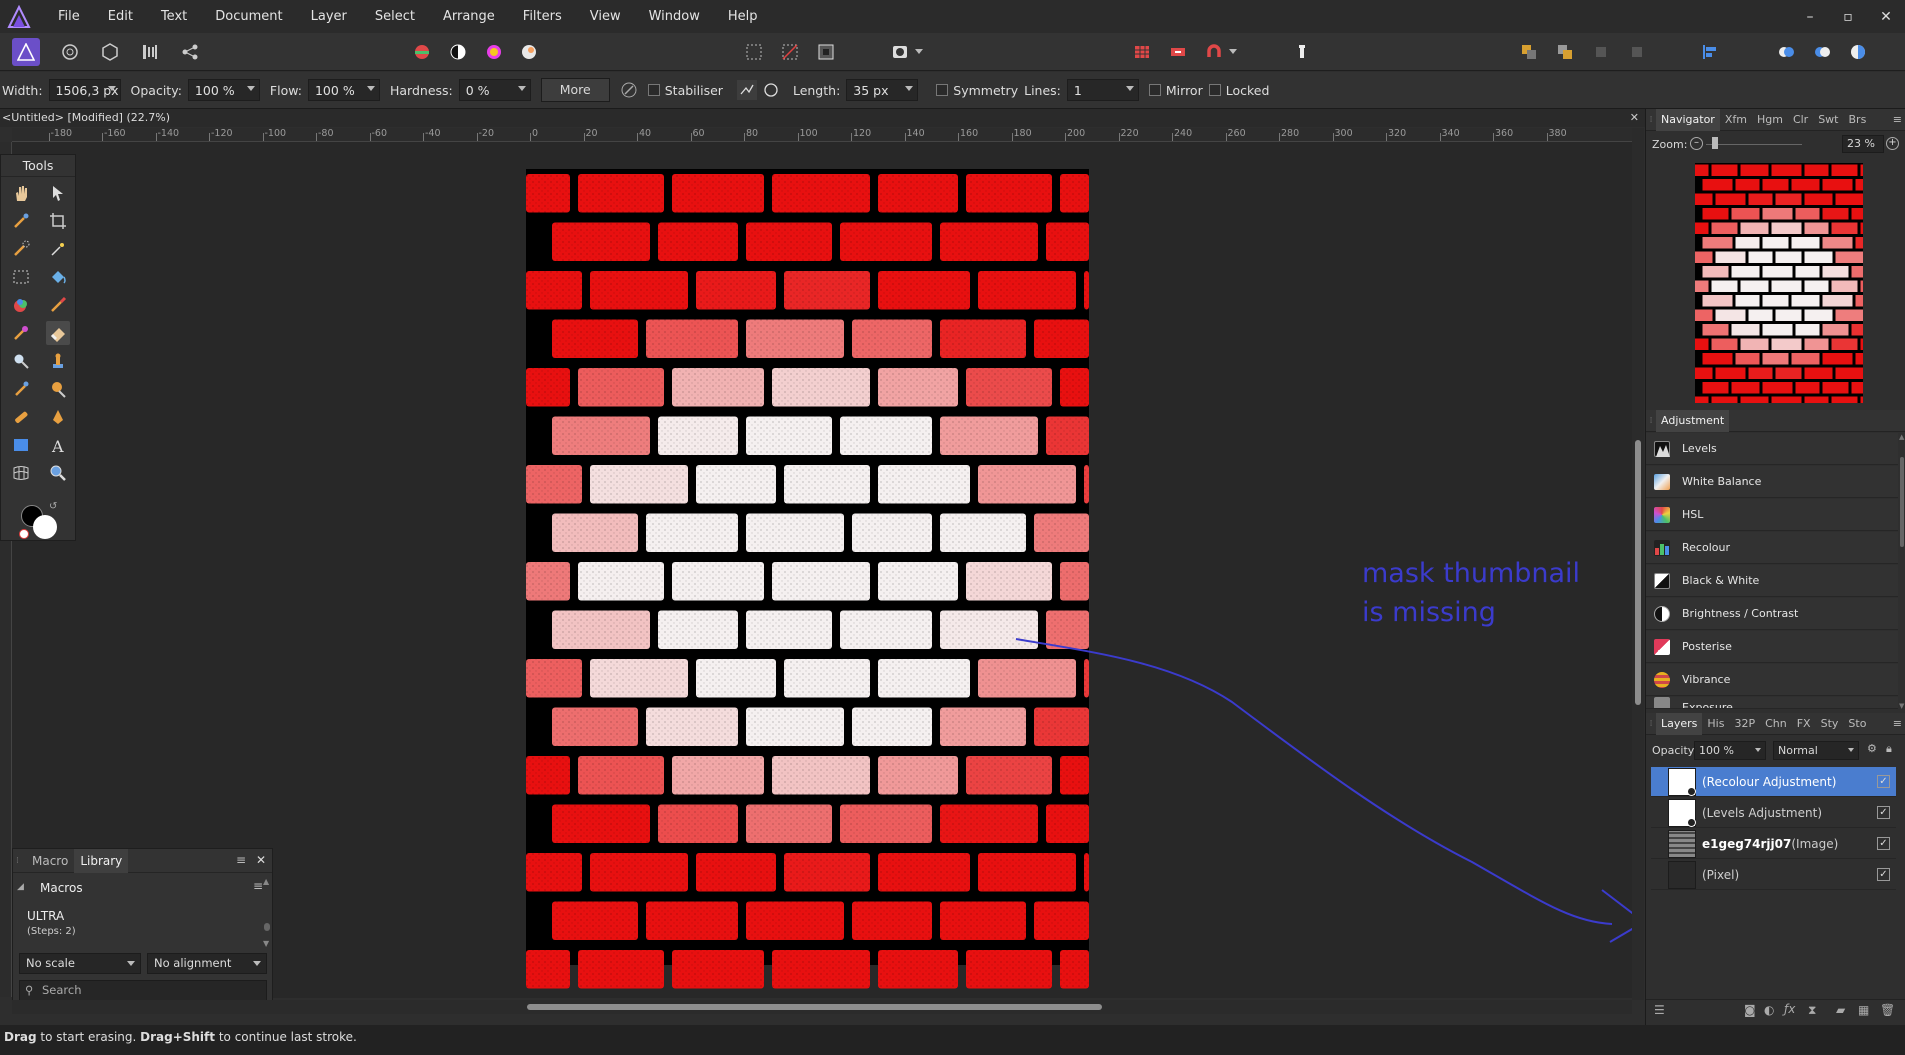 The image size is (1905, 1055). Describe the element at coordinates (1773, 813) in the screenshot. I see `layer-levels-adjustment: (Levels Adjustment) ✓` at that location.